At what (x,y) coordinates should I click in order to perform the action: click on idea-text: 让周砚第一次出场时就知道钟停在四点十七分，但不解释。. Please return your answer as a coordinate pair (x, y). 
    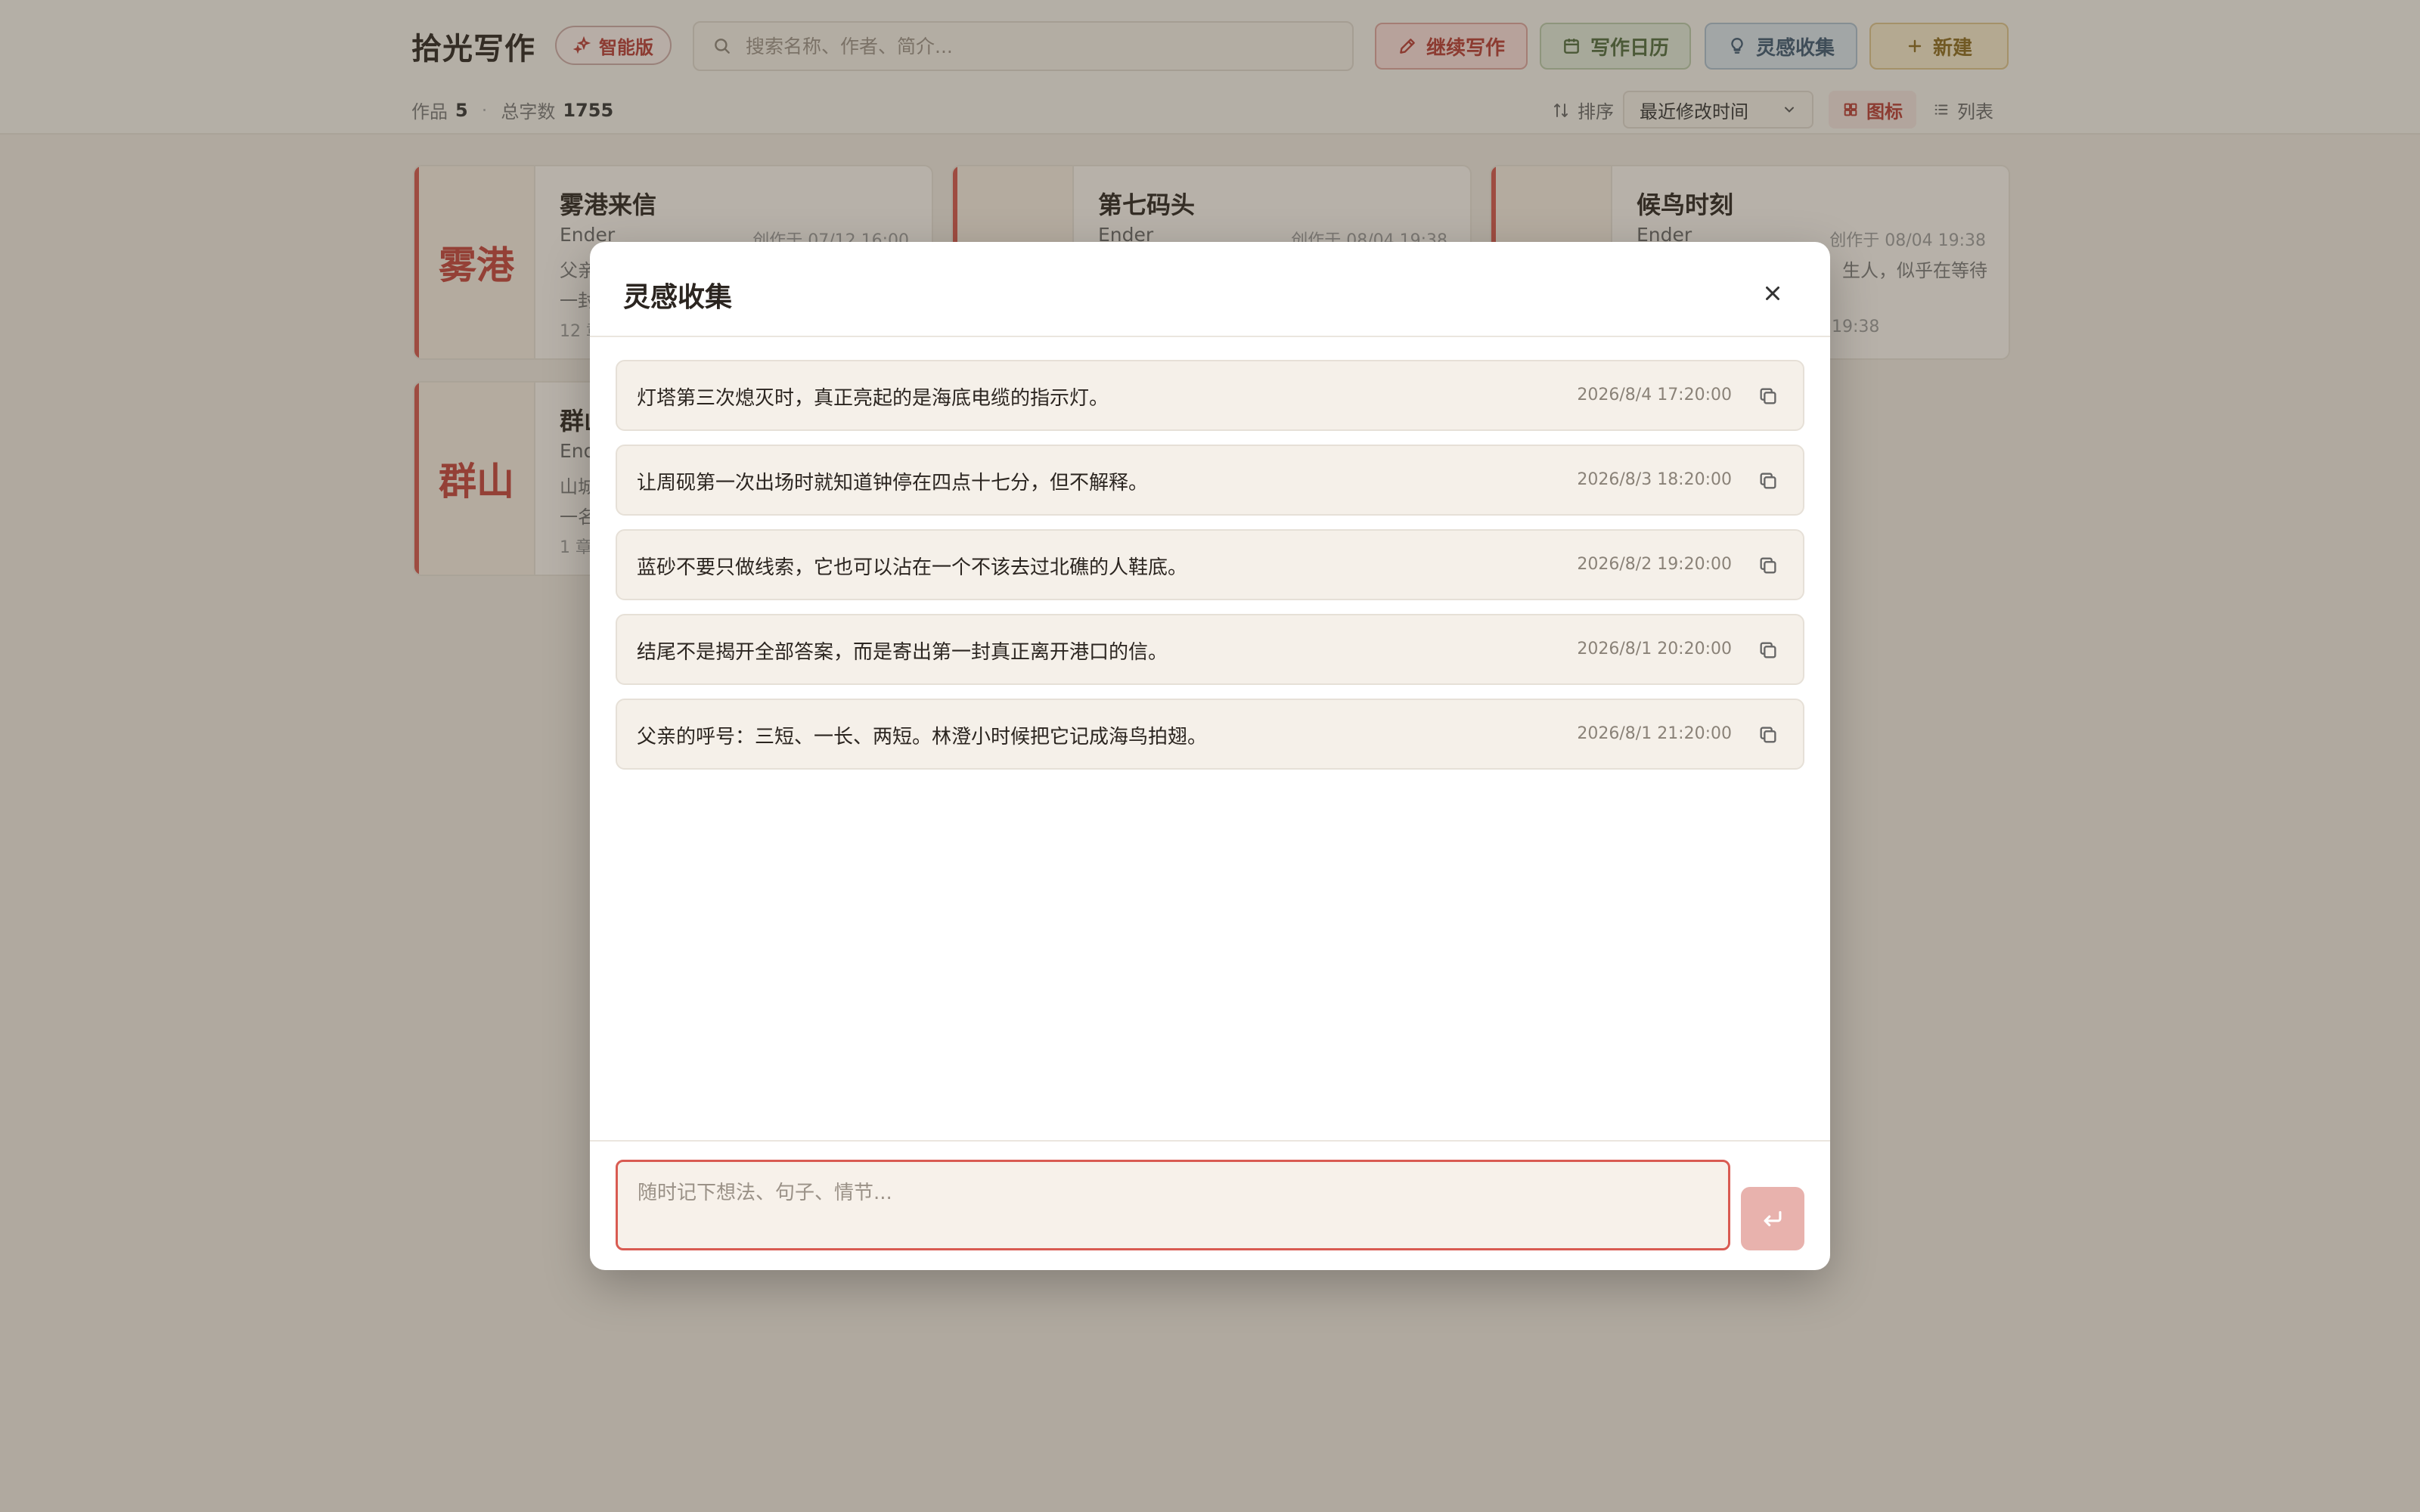
    Looking at the image, I should click on (893, 483).